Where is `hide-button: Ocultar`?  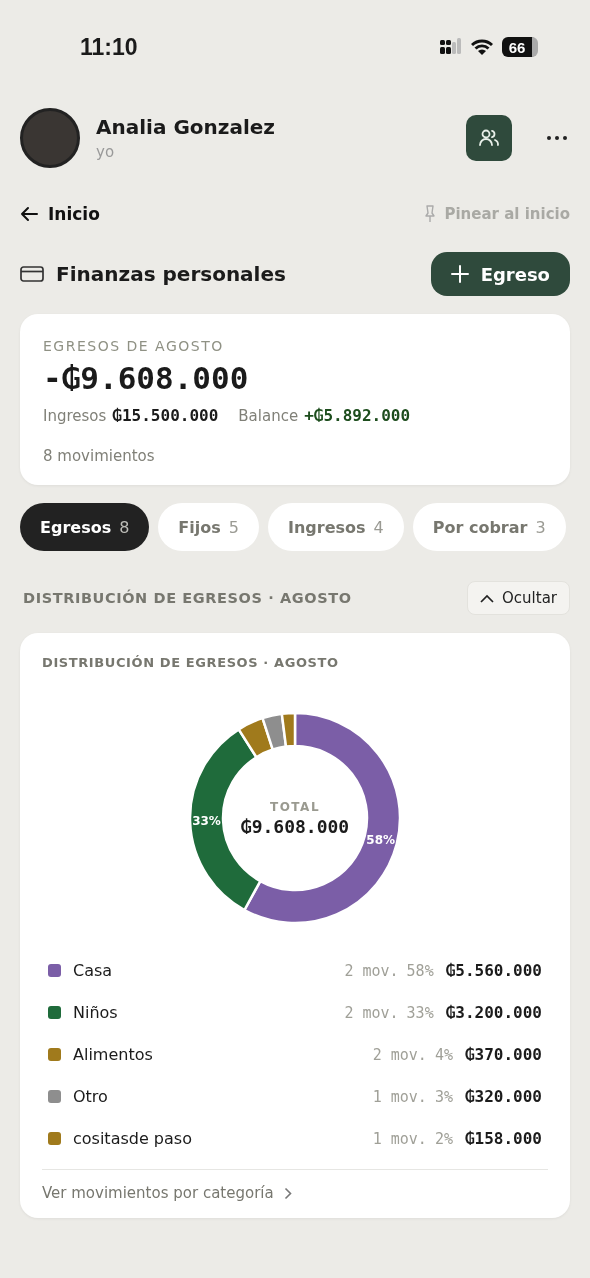
hide-button: Ocultar is located at coordinates (518, 598).